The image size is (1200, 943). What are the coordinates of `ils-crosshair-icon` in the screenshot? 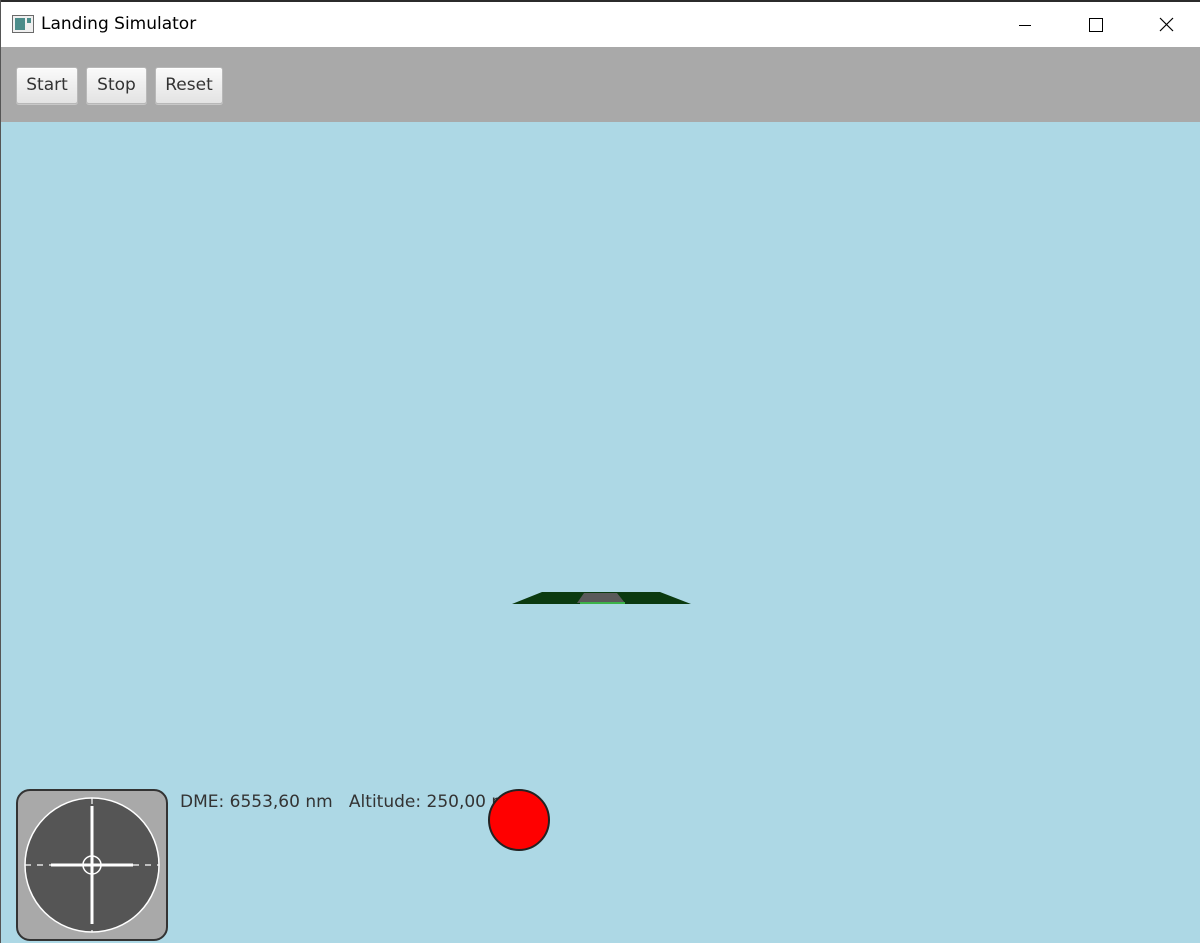 It's located at (92, 865).